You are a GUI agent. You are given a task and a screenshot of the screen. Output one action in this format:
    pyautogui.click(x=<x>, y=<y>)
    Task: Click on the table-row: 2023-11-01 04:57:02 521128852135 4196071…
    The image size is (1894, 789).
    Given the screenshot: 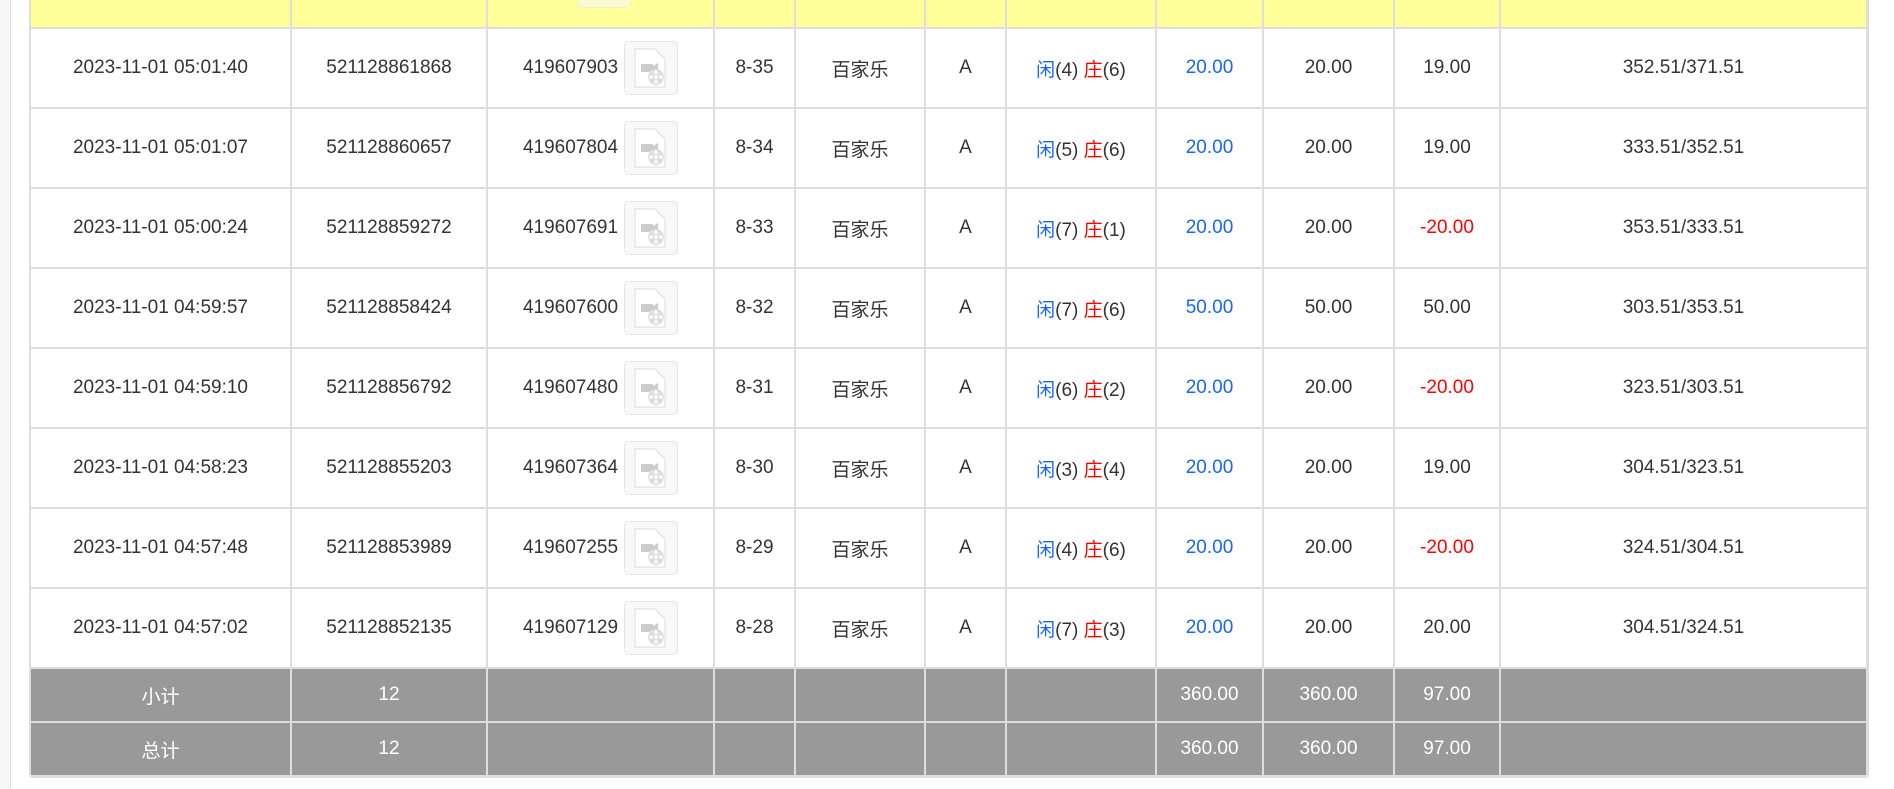 What is the action you would take?
    pyautogui.click(x=948, y=628)
    